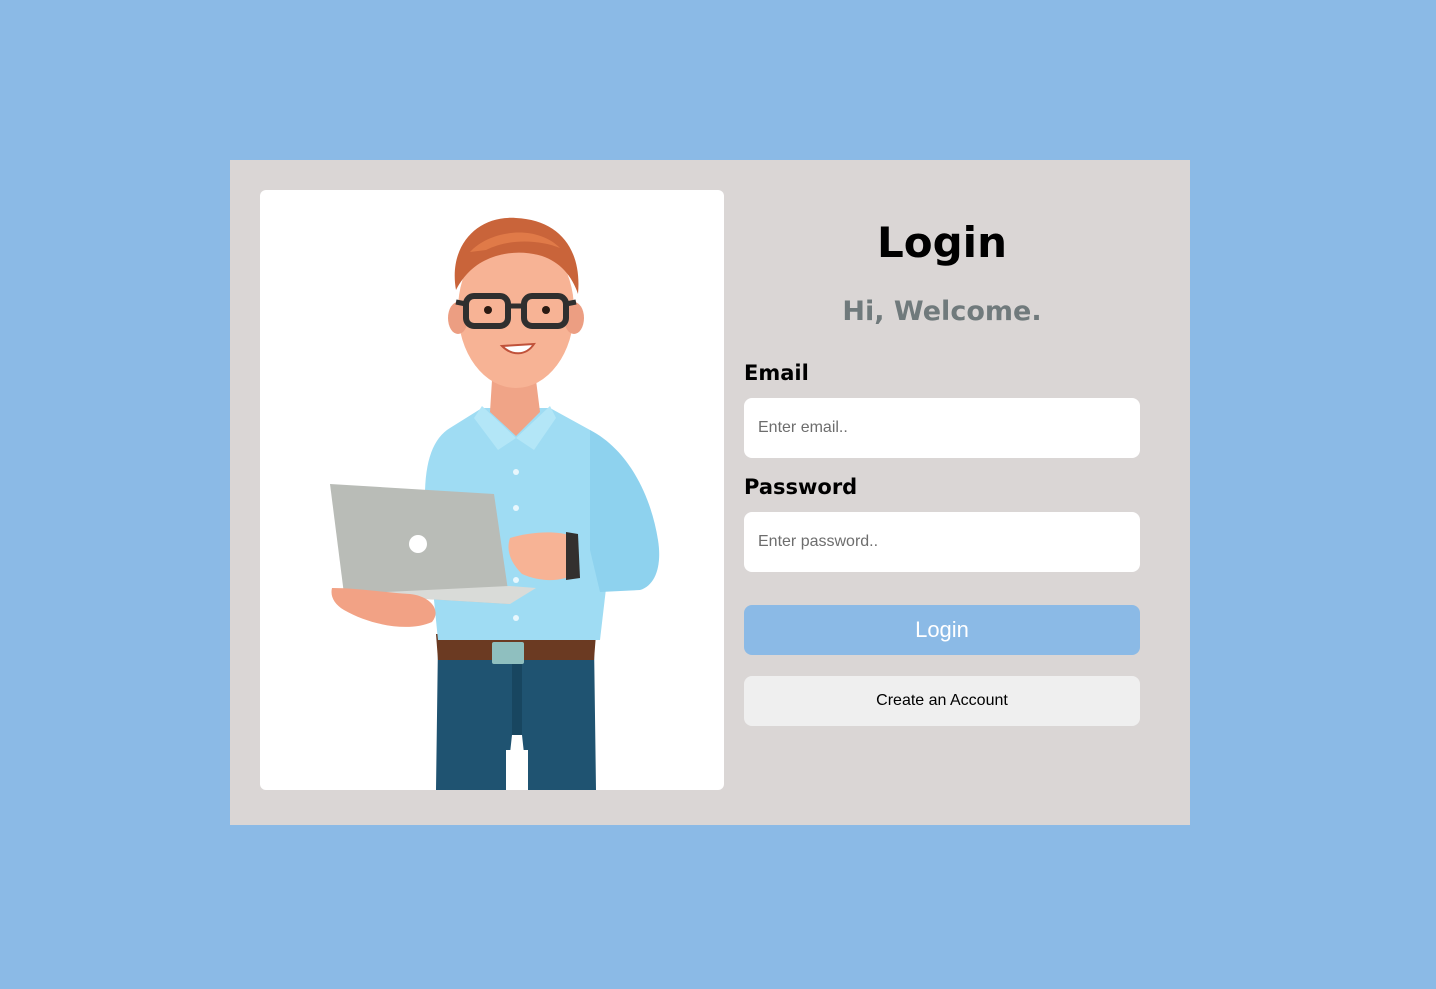 The width and height of the screenshot is (1436, 989). I want to click on email-label: Email, so click(776, 373).